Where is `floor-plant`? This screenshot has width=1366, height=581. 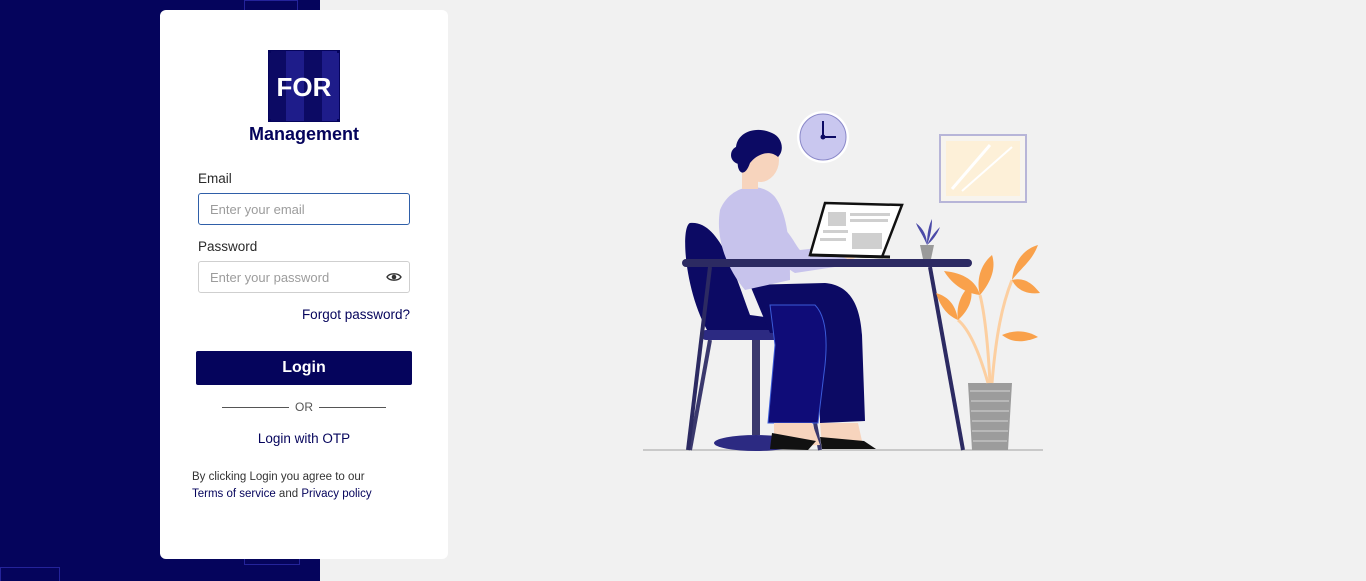 floor-plant is located at coordinates (988, 347).